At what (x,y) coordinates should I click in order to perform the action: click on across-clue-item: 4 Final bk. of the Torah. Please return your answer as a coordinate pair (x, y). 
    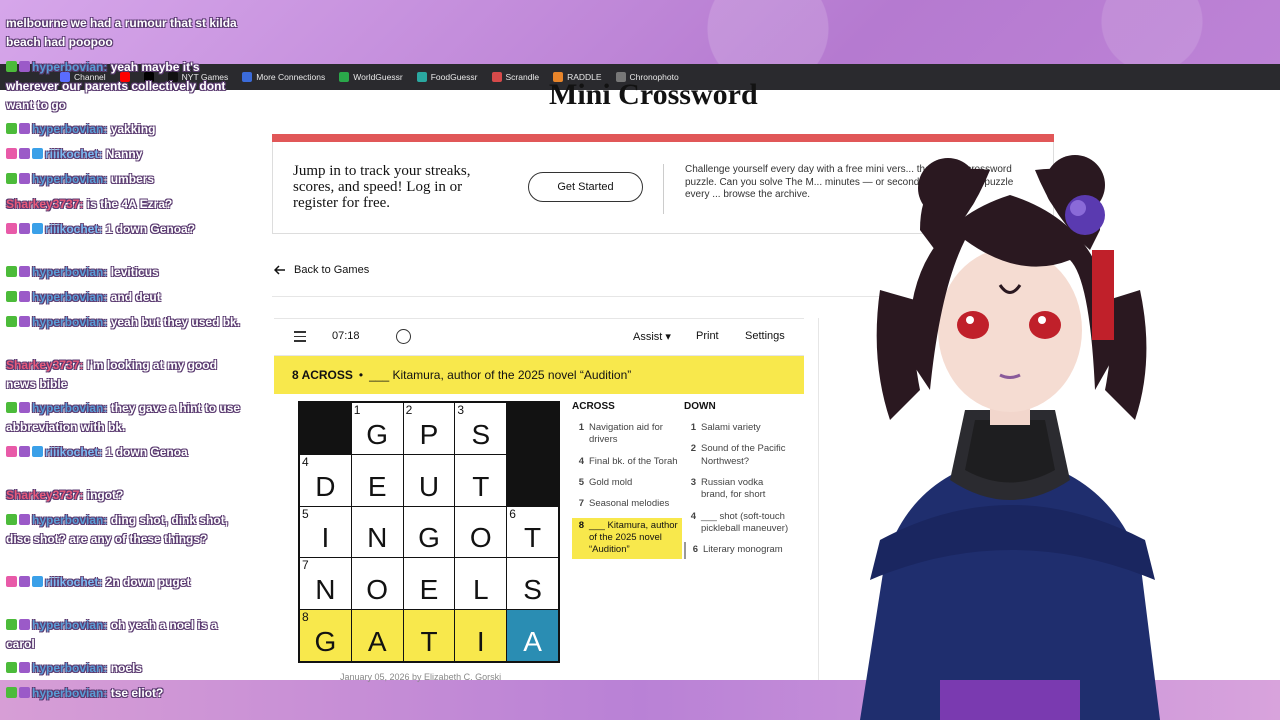
    Looking at the image, I should click on (627, 462).